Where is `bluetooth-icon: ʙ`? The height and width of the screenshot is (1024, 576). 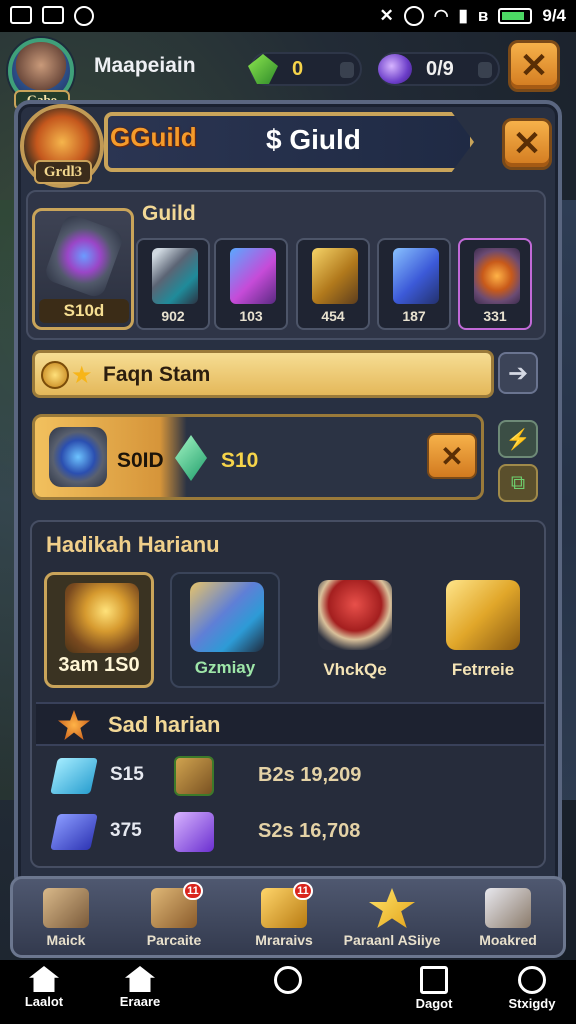
bluetooth-icon: ʙ is located at coordinates (483, 15).